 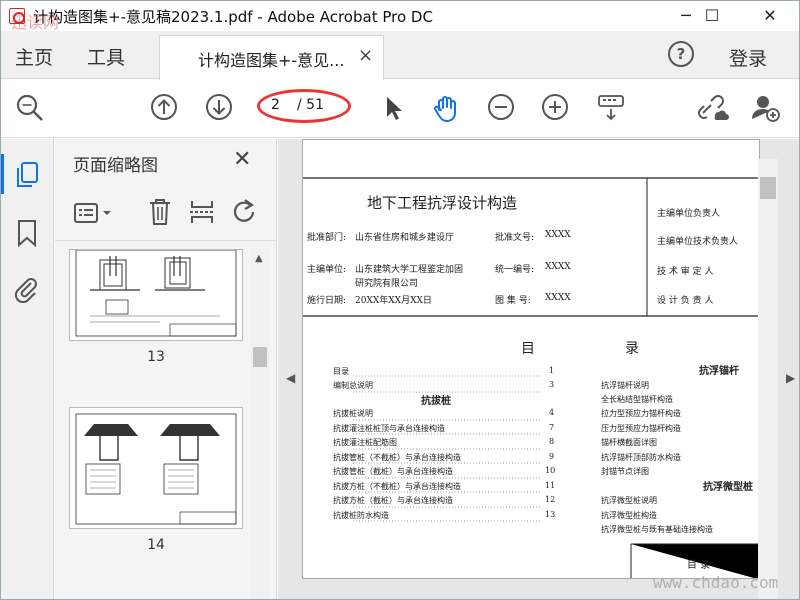 I want to click on toc-page: 13, so click(x=550, y=514).